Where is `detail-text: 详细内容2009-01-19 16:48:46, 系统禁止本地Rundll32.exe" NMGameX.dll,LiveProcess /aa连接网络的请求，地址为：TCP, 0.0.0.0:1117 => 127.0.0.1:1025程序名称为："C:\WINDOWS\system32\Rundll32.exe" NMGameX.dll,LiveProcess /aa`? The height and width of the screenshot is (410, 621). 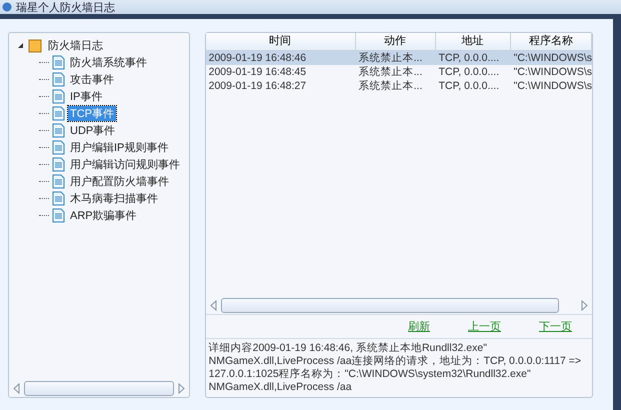 detail-text: 详细内容2009-01-19 16:48:46, 系统禁止本地Rundll32.exe" NMGameX.dll,LiveProcess /aa连接网络的请求，地址为：TCP, 0.0.0.0:1117 => 127.0.0.1:1025程序名称为："C:\WINDOWS\system32\Rundll32.exe" NMGameX.dll,LiveProcess /aa is located at coordinates (395, 368).